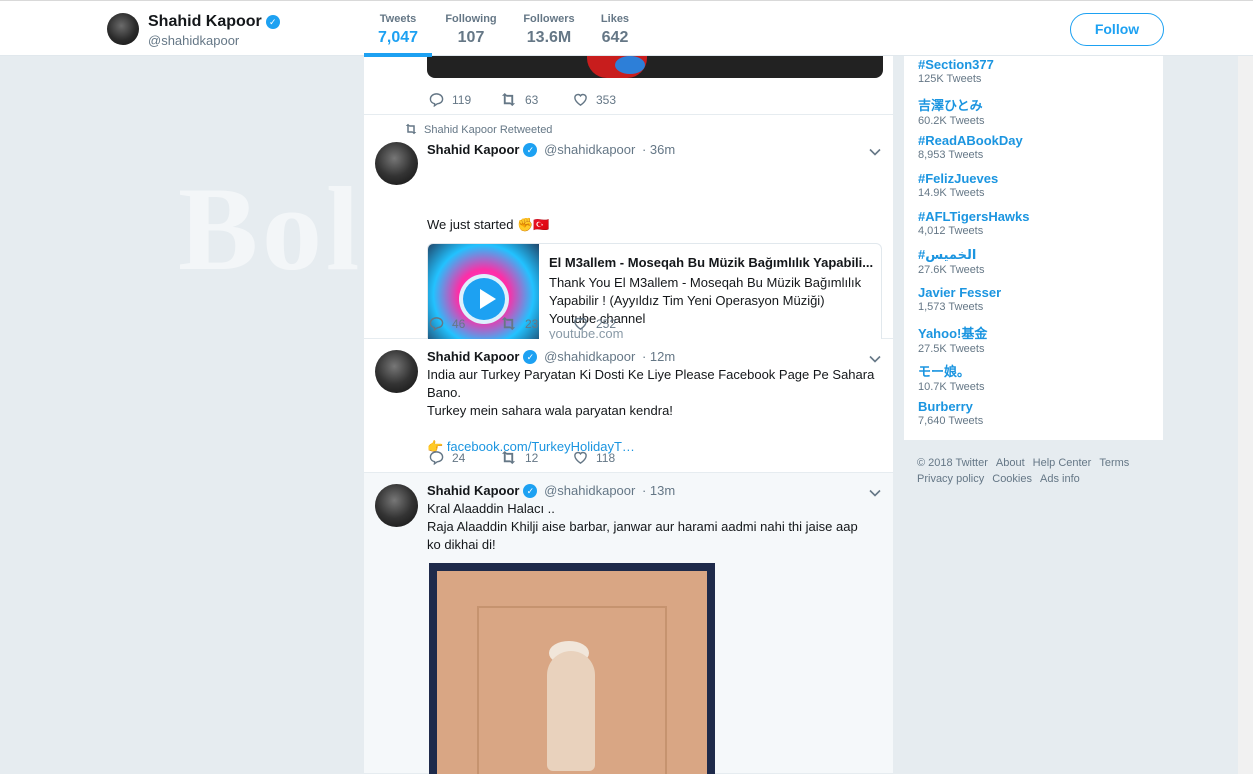 The image size is (1253, 774). Describe the element at coordinates (958, 178) in the screenshot. I see `trend-name: #FelizJueves` at that location.